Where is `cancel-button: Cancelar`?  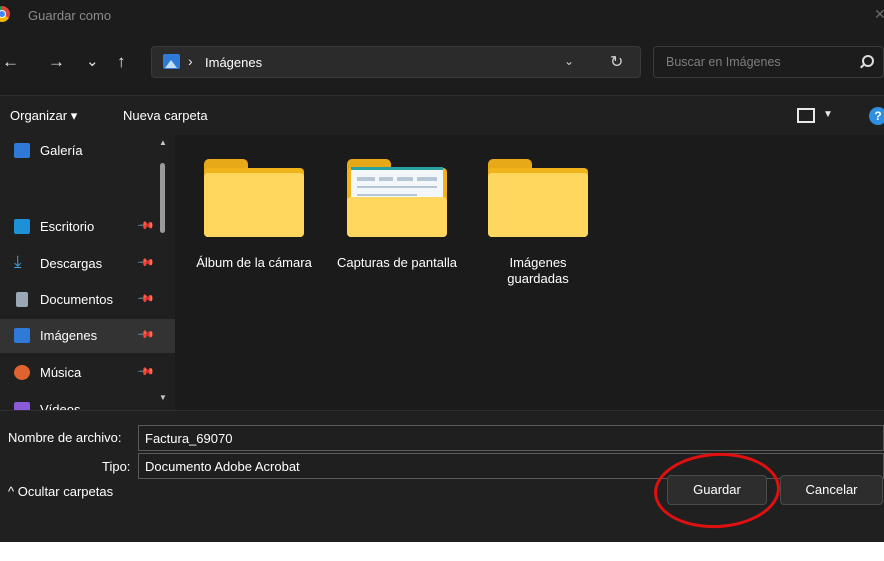
cancel-button: Cancelar is located at coordinates (831, 490).